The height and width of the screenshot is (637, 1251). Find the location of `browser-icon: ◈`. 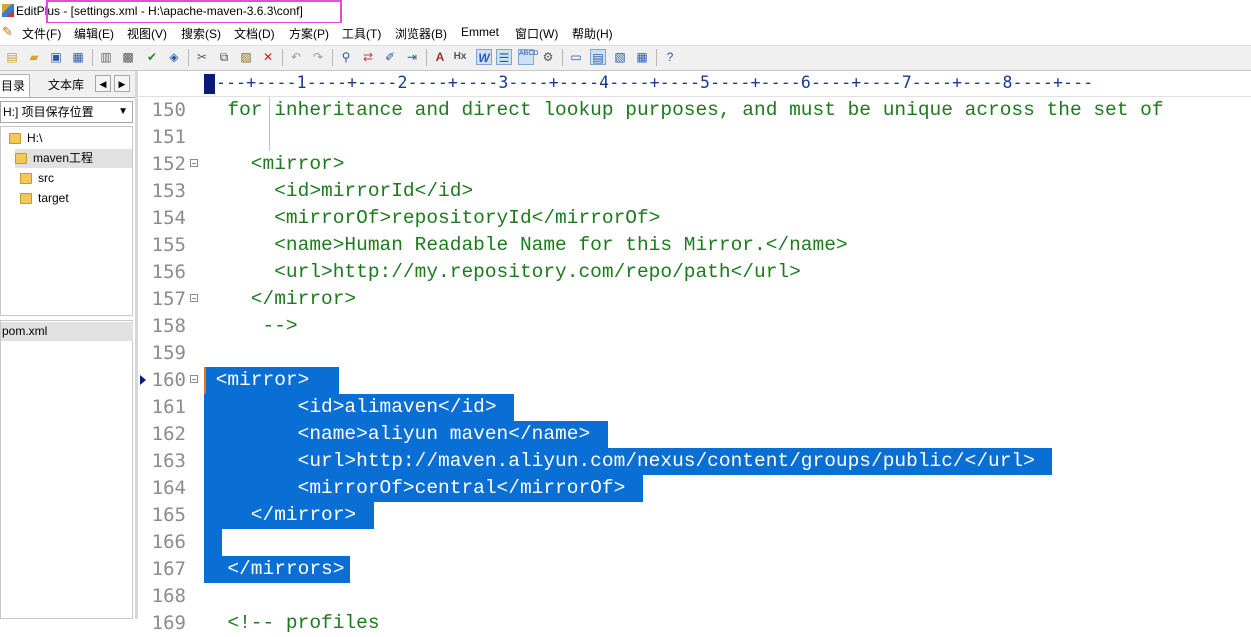

browser-icon: ◈ is located at coordinates (174, 57).